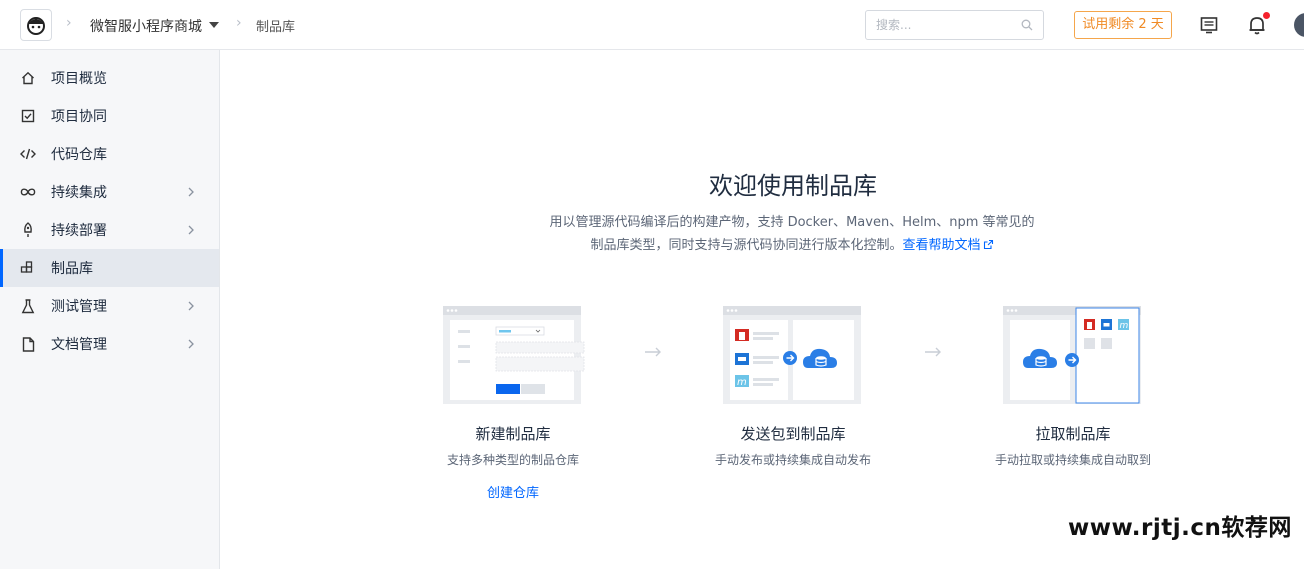 The image size is (1304, 569). I want to click on artifact-icon, so click(28, 268).